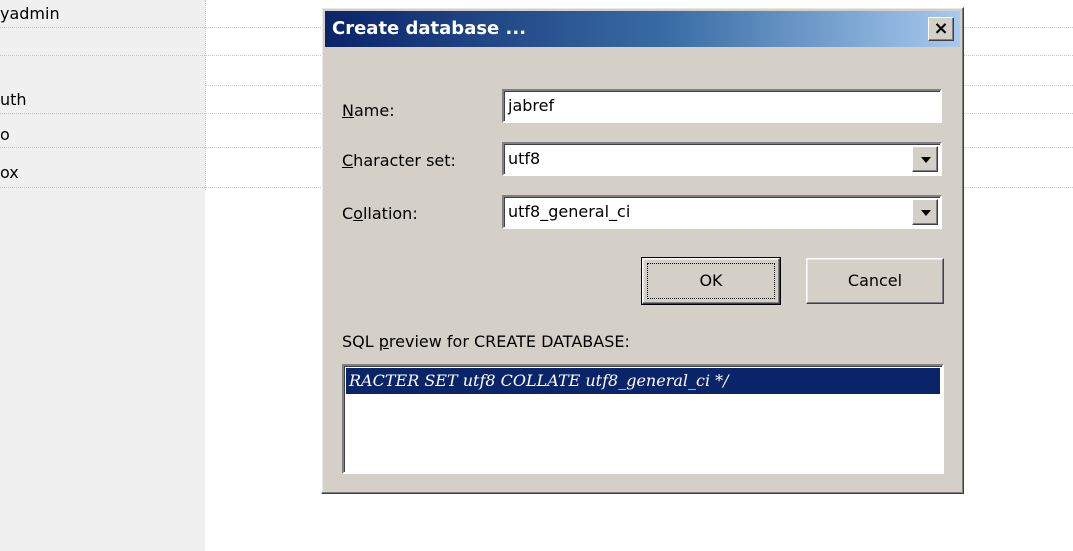  Describe the element at coordinates (722, 106) in the screenshot. I see `name-input: jabref` at that location.